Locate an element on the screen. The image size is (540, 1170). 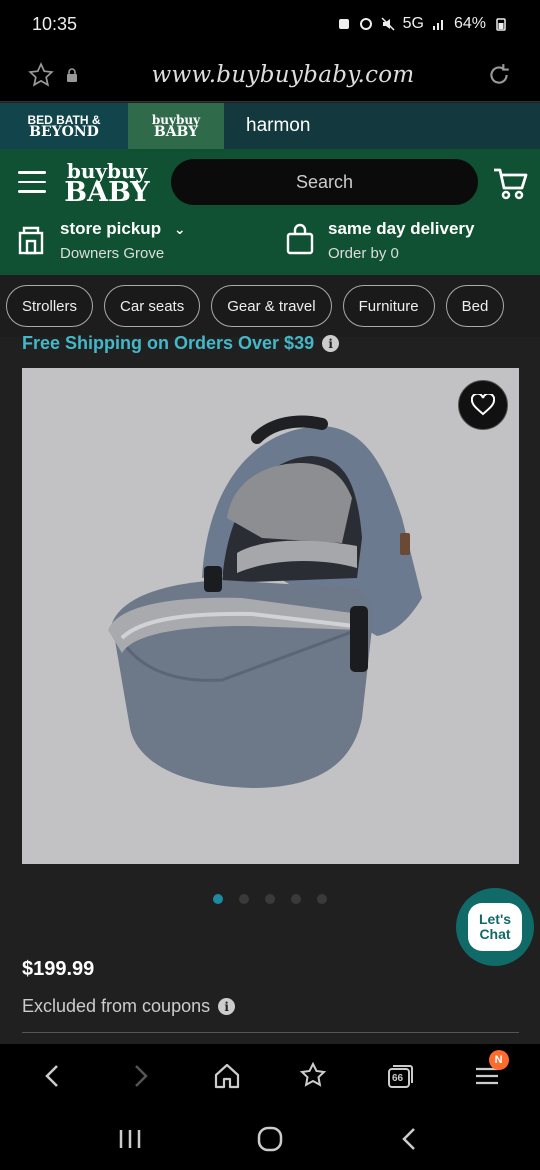
chip-strollers: Strollers is located at coordinates (50, 306).